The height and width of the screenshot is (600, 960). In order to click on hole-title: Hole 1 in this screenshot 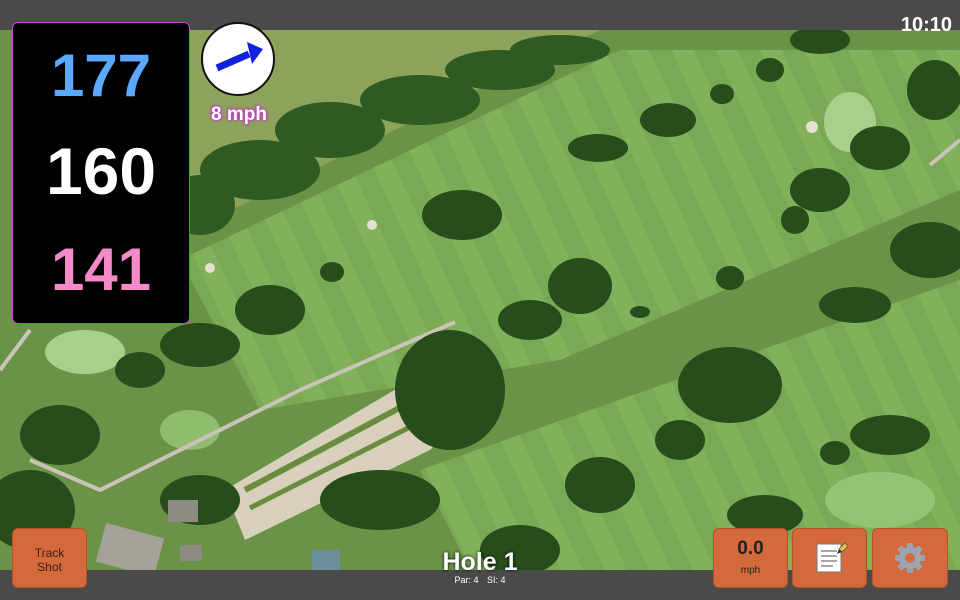, I will do `click(480, 562)`.